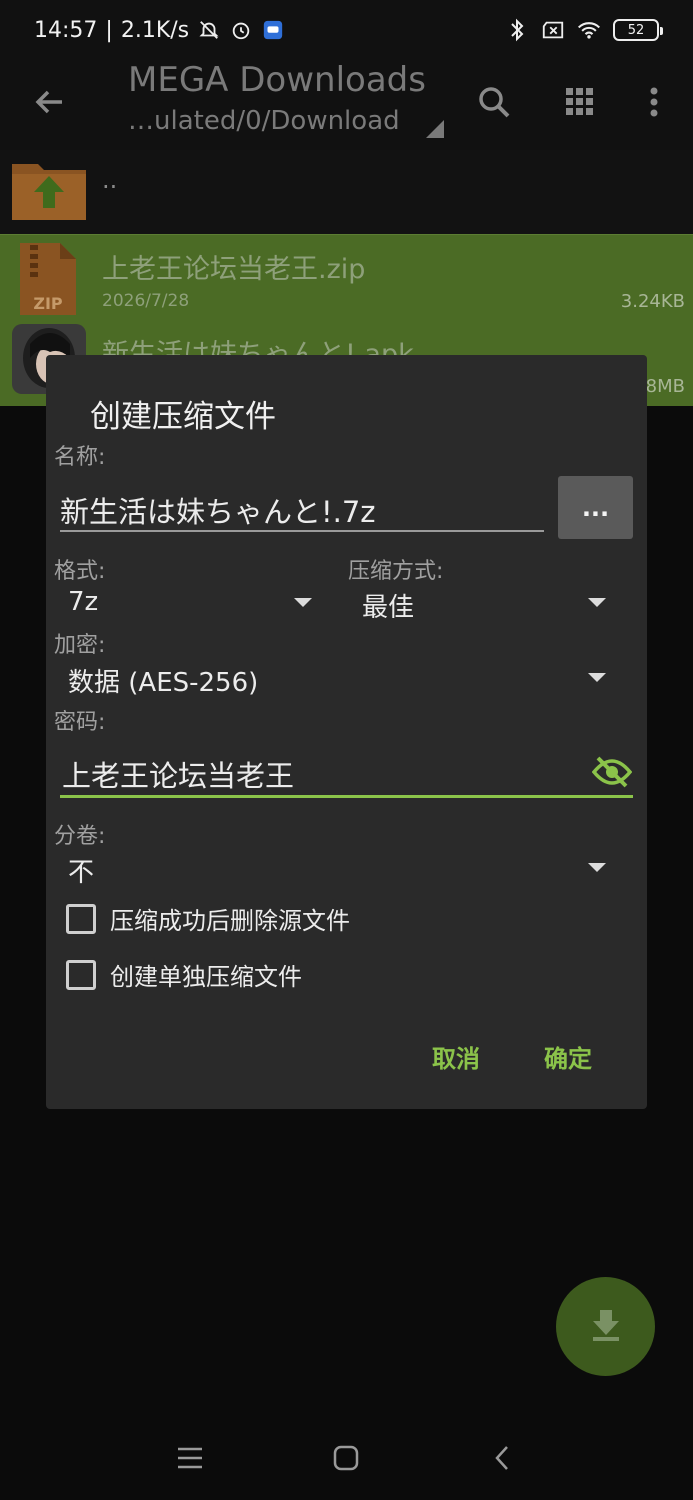 The image size is (693, 1500). What do you see at coordinates (241, 30) in the screenshot?
I see `alarm-icon` at bounding box center [241, 30].